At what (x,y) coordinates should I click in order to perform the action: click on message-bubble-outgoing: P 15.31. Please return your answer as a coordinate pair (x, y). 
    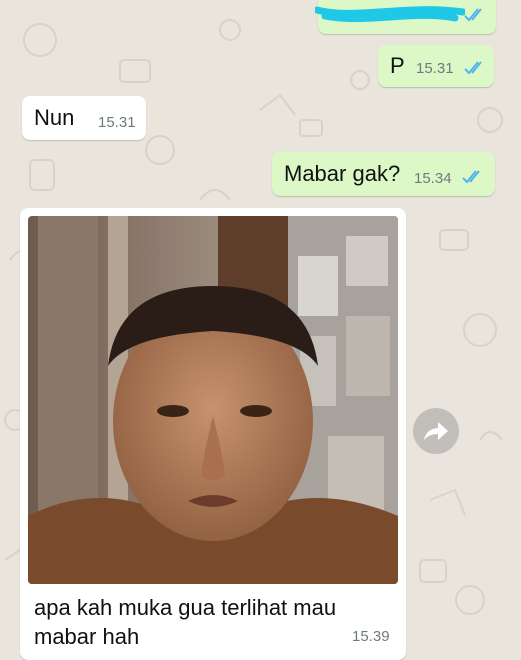
    Looking at the image, I should click on (436, 66).